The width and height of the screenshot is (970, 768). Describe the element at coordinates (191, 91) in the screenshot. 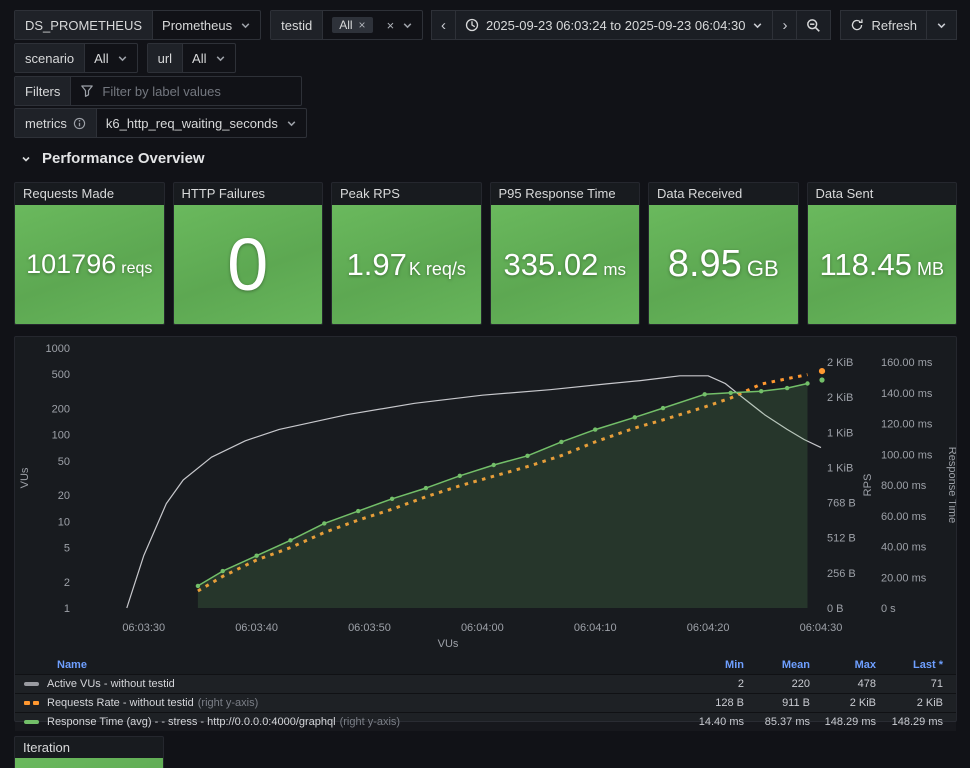

I see `filter-by-label-input` at that location.